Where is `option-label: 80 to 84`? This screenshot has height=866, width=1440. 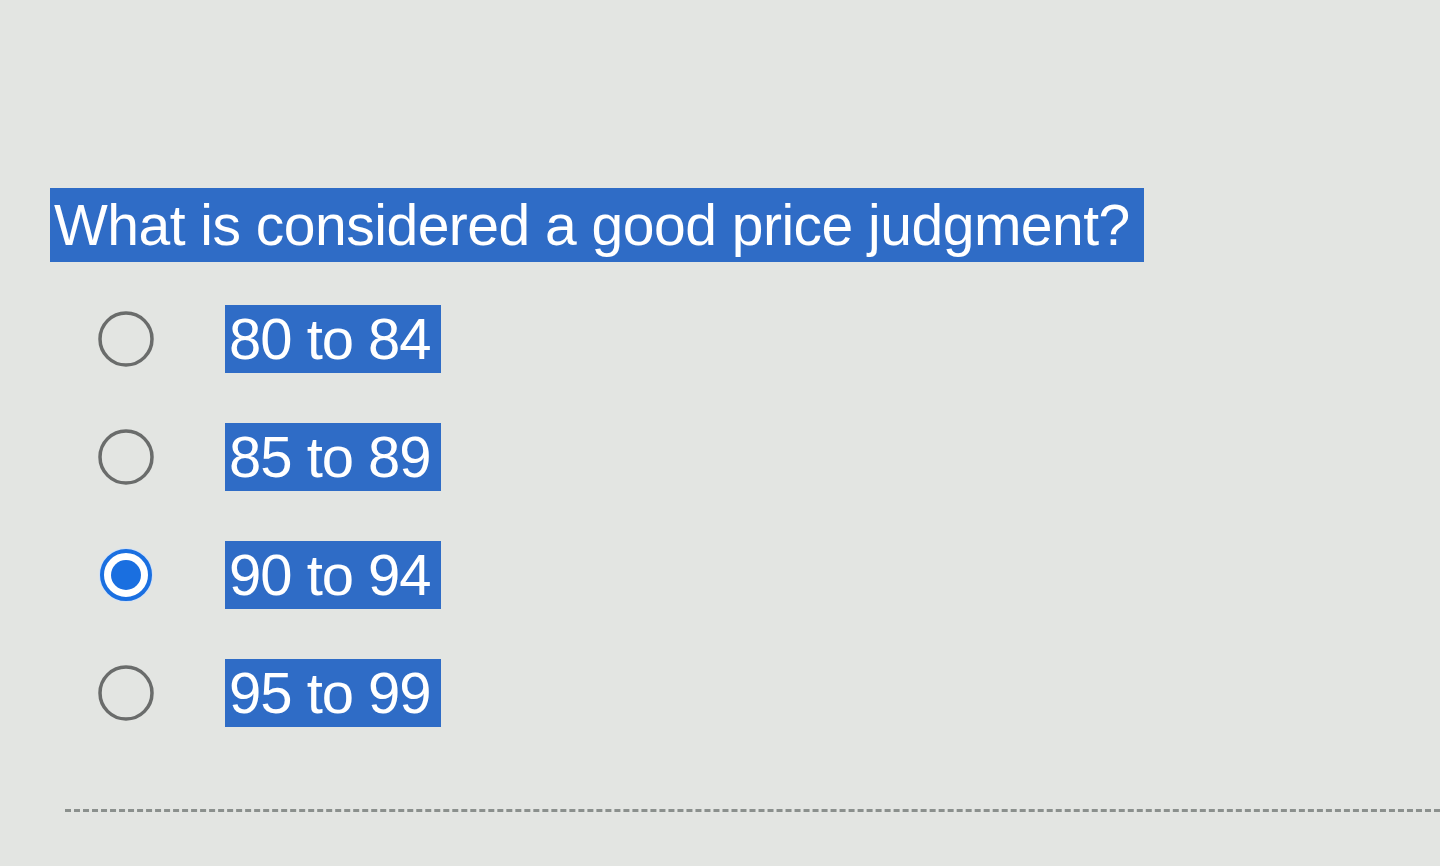 option-label: 80 to 84 is located at coordinates (333, 339).